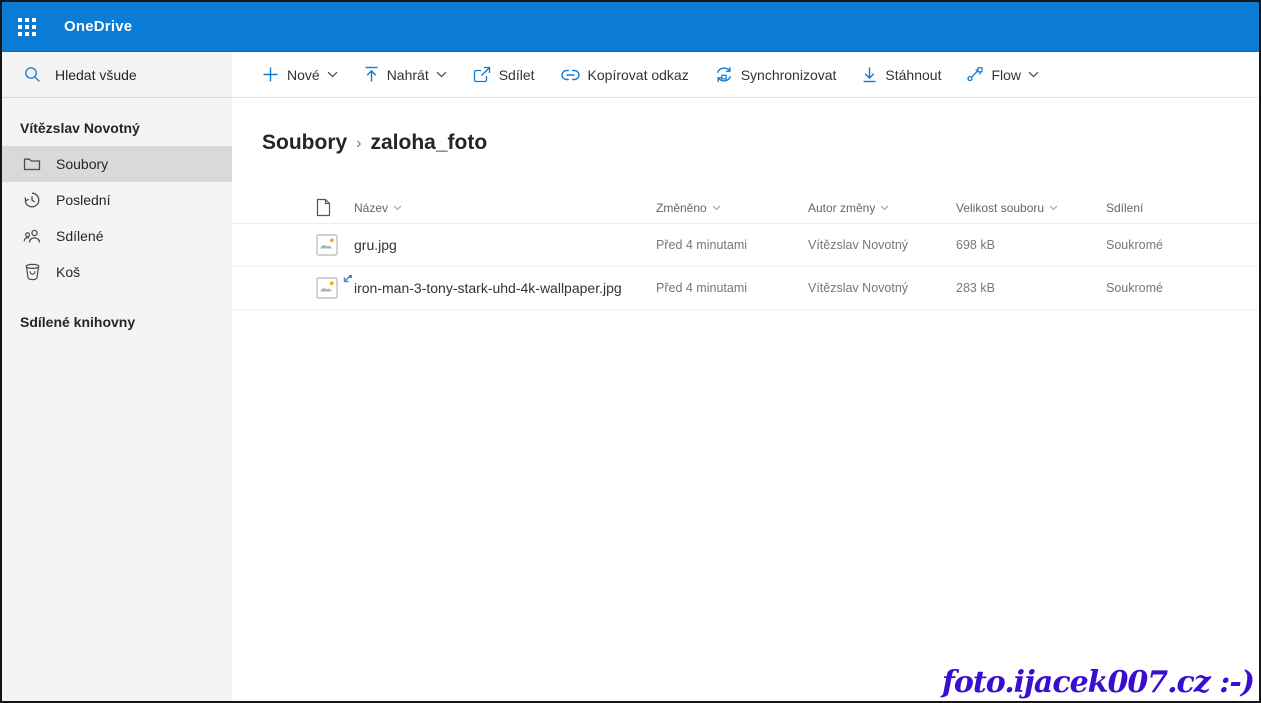 The height and width of the screenshot is (703, 1261). I want to click on app-title: OneDrive, so click(98, 26).